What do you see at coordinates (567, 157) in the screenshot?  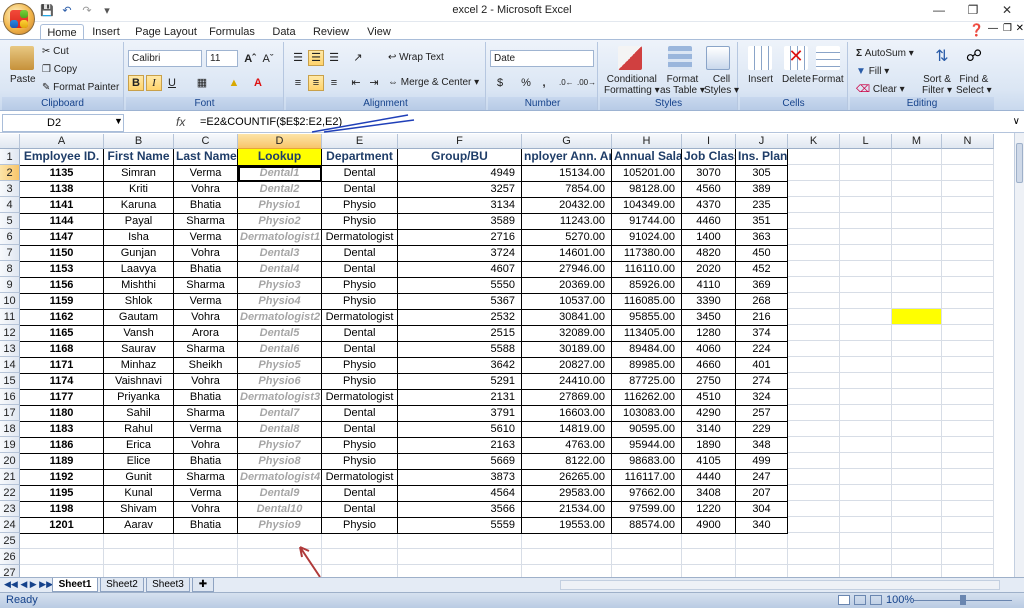 I see `header-cell: nployer Ann. An` at bounding box center [567, 157].